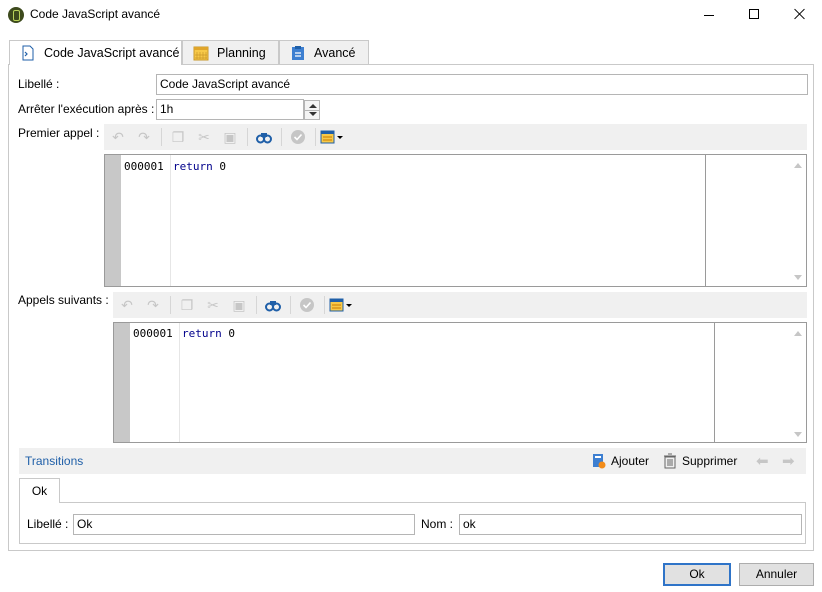  I want to click on maximize-icon, so click(754, 14).